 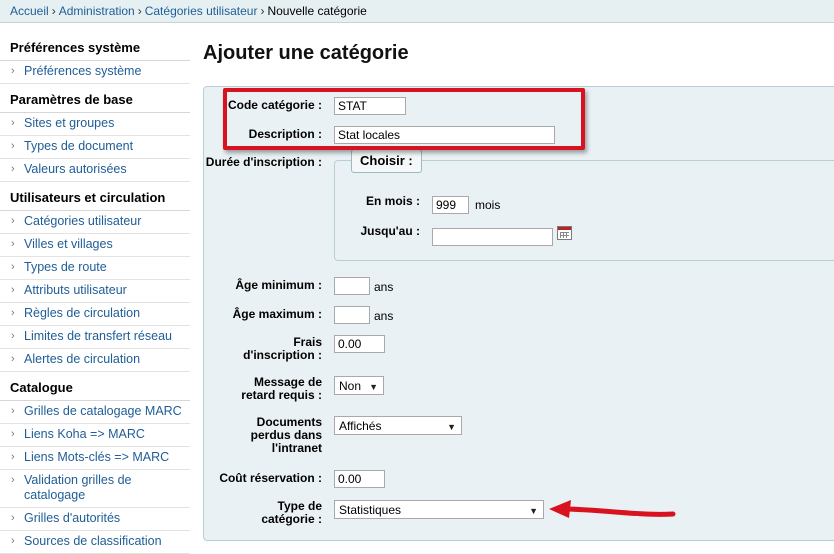 What do you see at coordinates (306, 53) in the screenshot?
I see `page-title: Ajouter une catégorie` at bounding box center [306, 53].